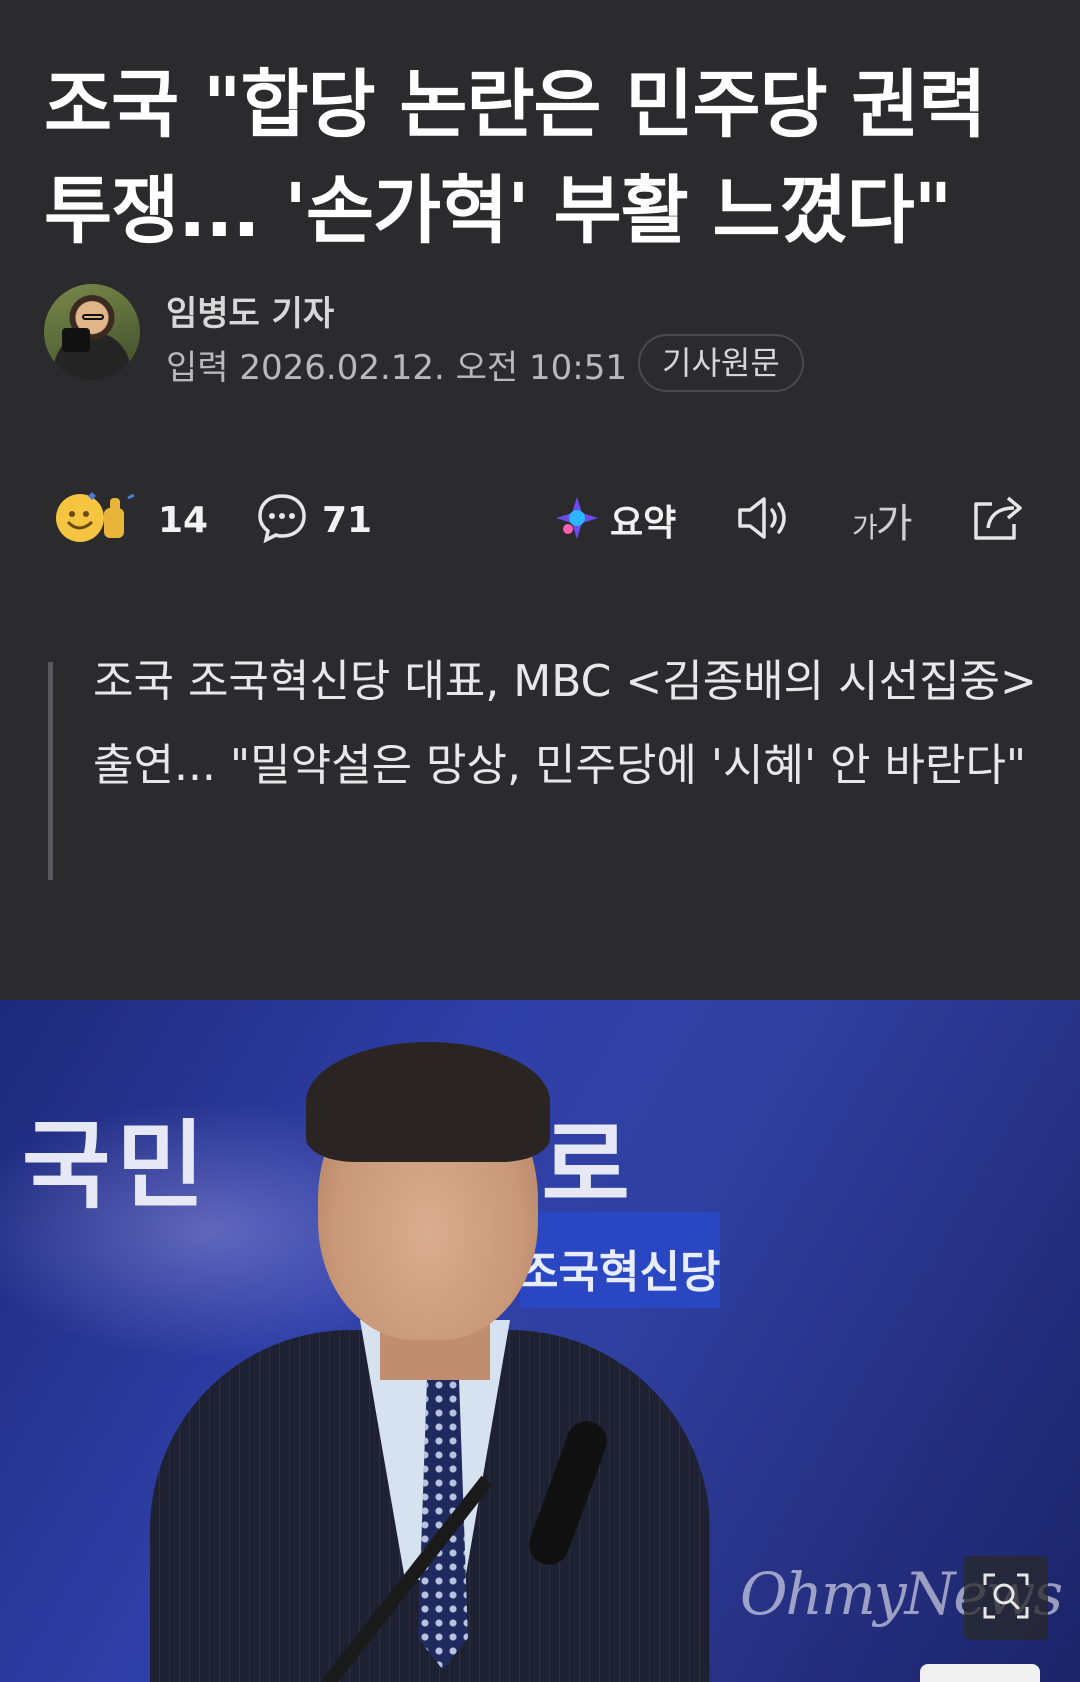 The height and width of the screenshot is (1682, 1080). What do you see at coordinates (515, 158) in the screenshot?
I see `article-headline: 조국 "합당 논란은 민주당 권력 투쟁... '손가혁' 부활 느꼈다"` at bounding box center [515, 158].